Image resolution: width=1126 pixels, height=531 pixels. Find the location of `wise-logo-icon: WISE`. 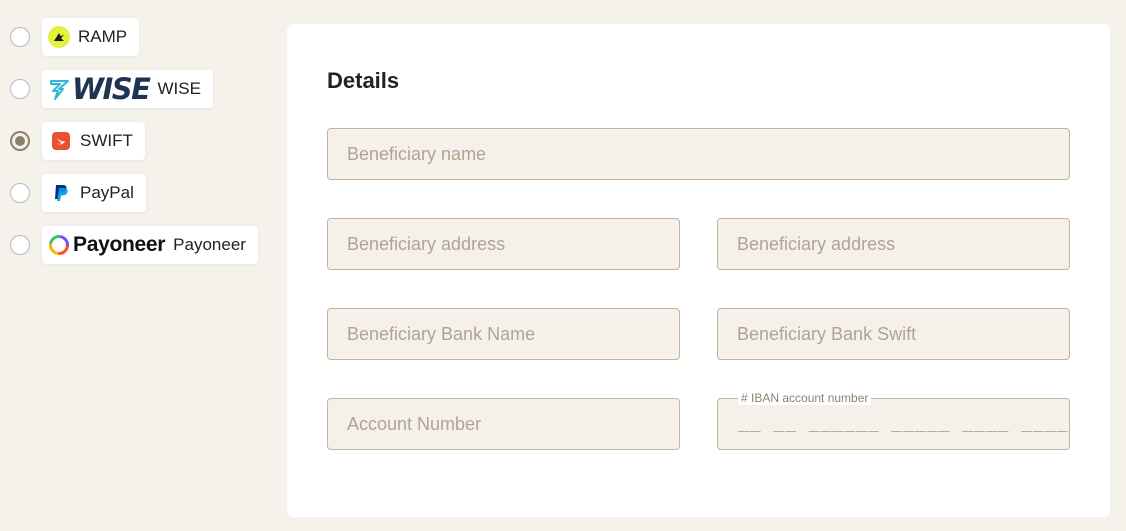

wise-logo-icon: WISE is located at coordinates (99, 88).